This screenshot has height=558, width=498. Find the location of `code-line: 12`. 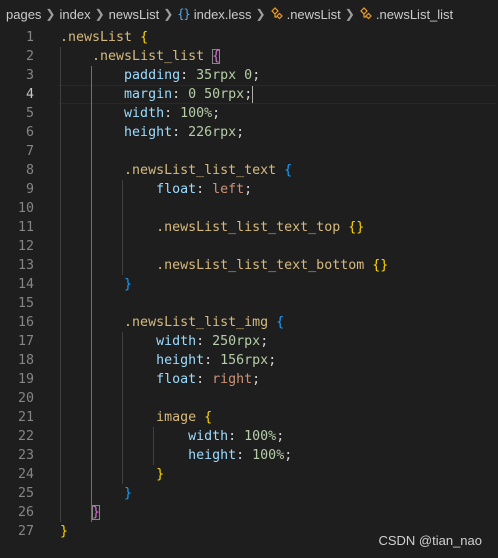

code-line: 12 is located at coordinates (249, 246).